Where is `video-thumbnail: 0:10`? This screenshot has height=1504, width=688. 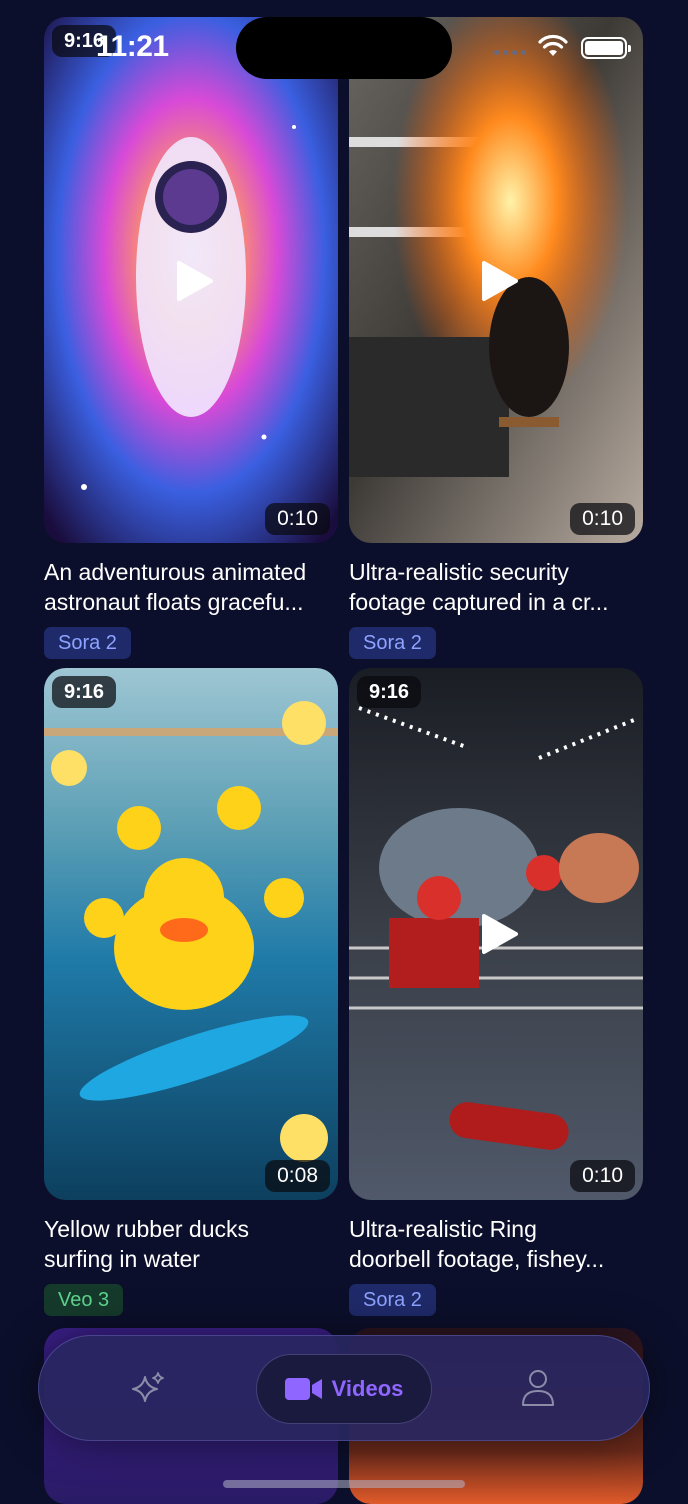 video-thumbnail: 0:10 is located at coordinates (496, 280).